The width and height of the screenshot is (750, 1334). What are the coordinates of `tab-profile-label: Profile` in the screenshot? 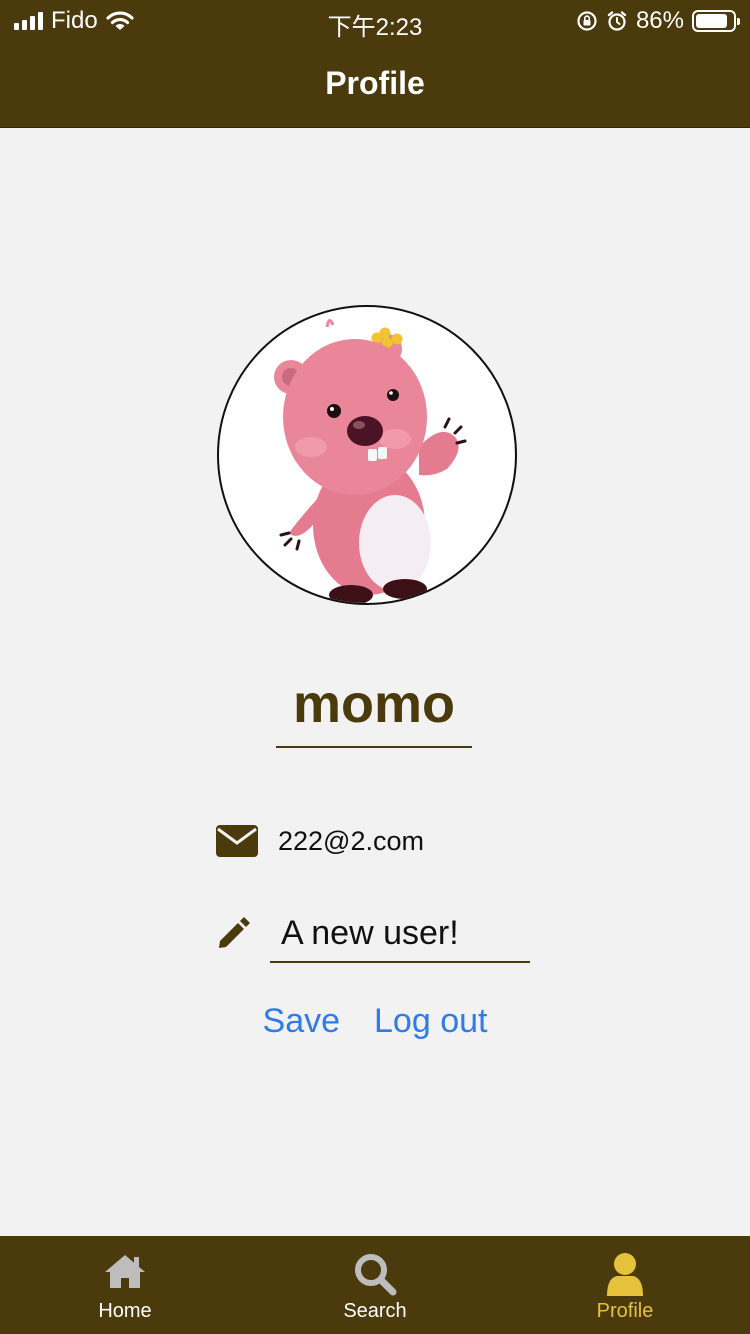 It's located at (625, 1311).